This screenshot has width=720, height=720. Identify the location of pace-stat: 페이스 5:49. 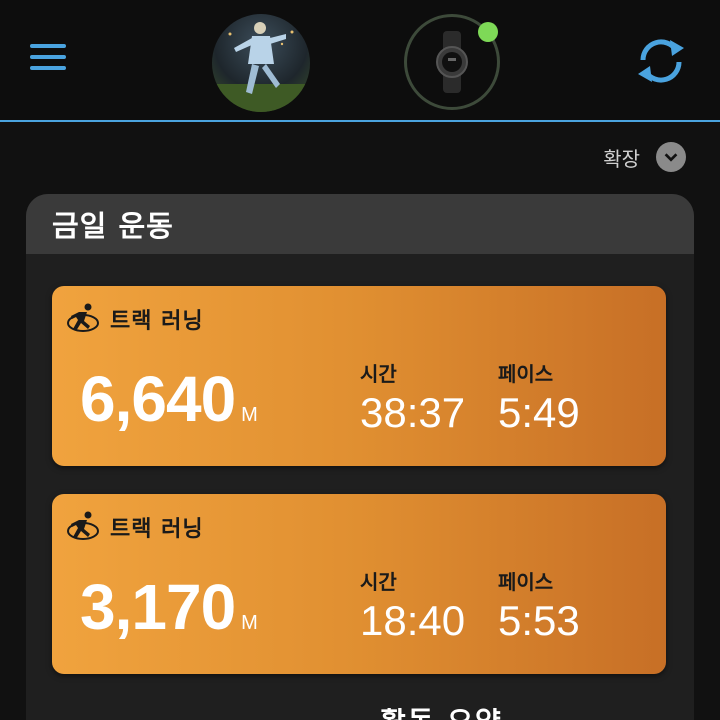
(539, 397).